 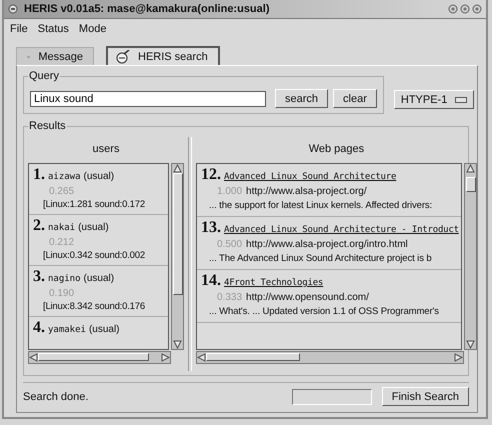 What do you see at coordinates (56, 396) in the screenshot?
I see `status-message: Search done.` at bounding box center [56, 396].